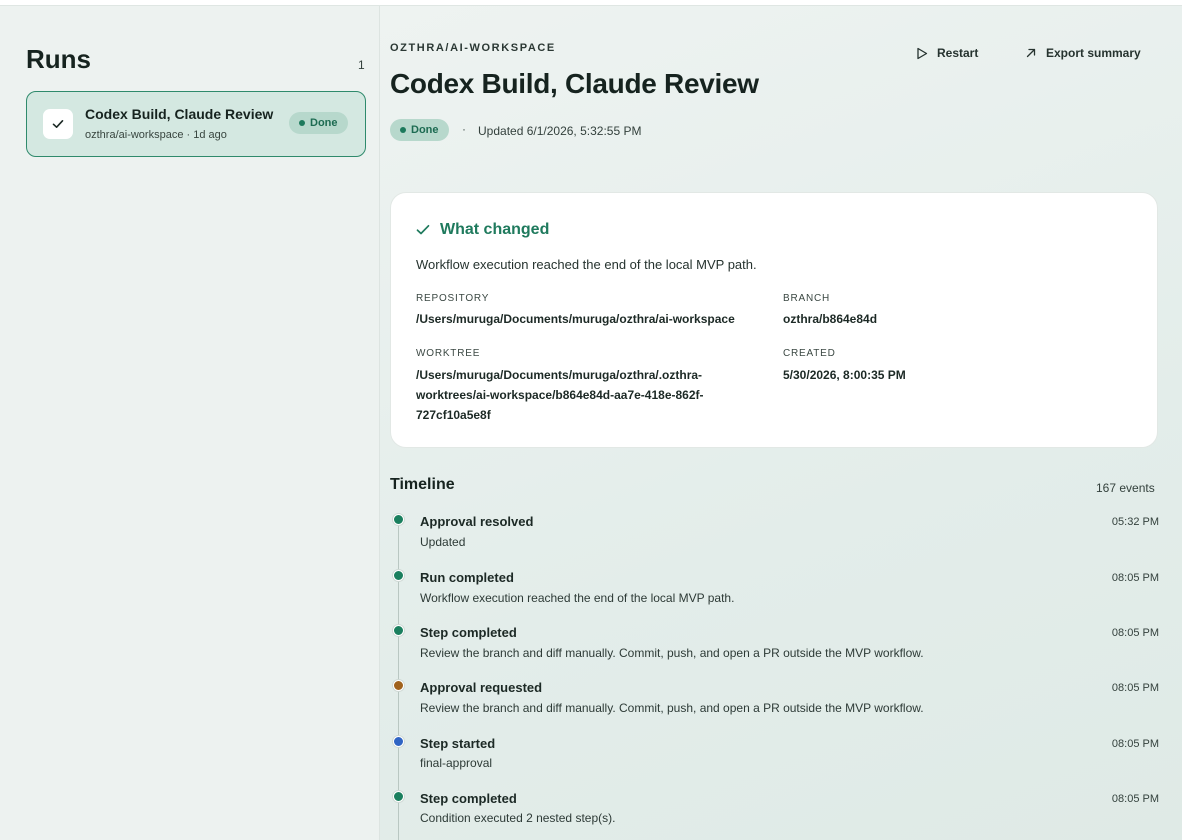 The width and height of the screenshot is (1182, 840). What do you see at coordinates (1125, 488) in the screenshot?
I see `timeline-event-count: 167 events` at bounding box center [1125, 488].